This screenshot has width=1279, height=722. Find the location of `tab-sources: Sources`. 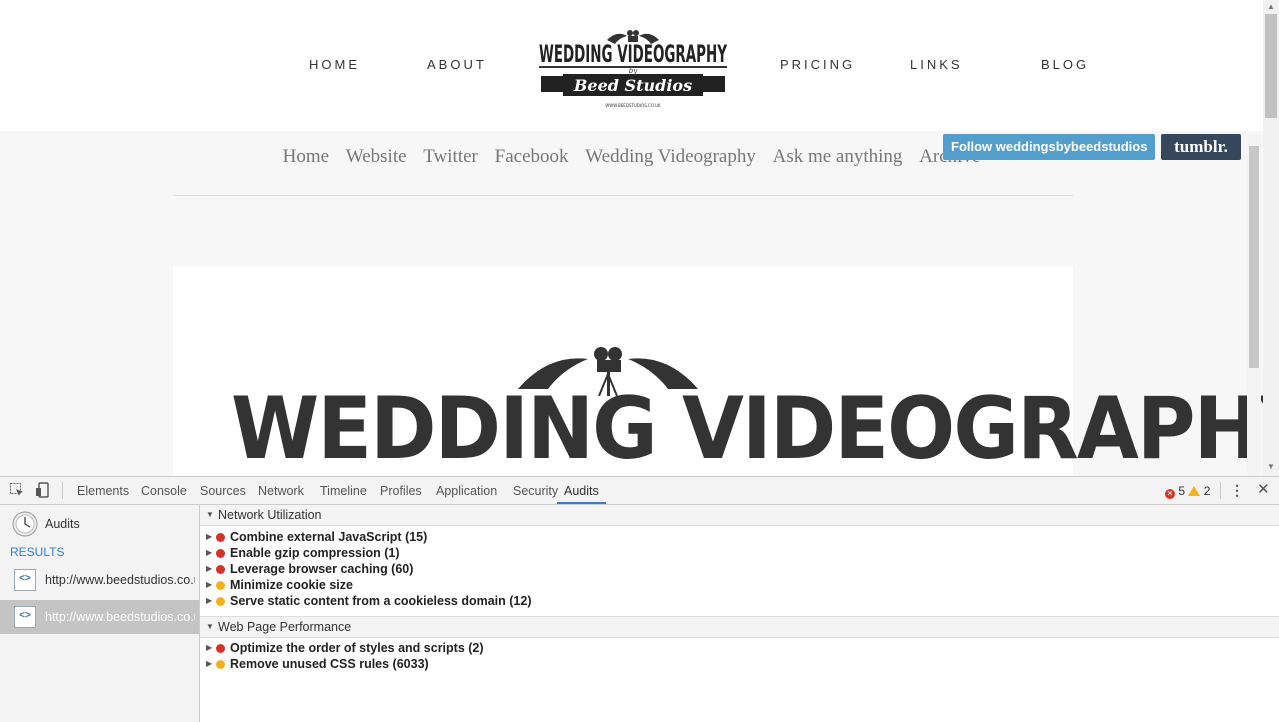

tab-sources: Sources is located at coordinates (223, 490).